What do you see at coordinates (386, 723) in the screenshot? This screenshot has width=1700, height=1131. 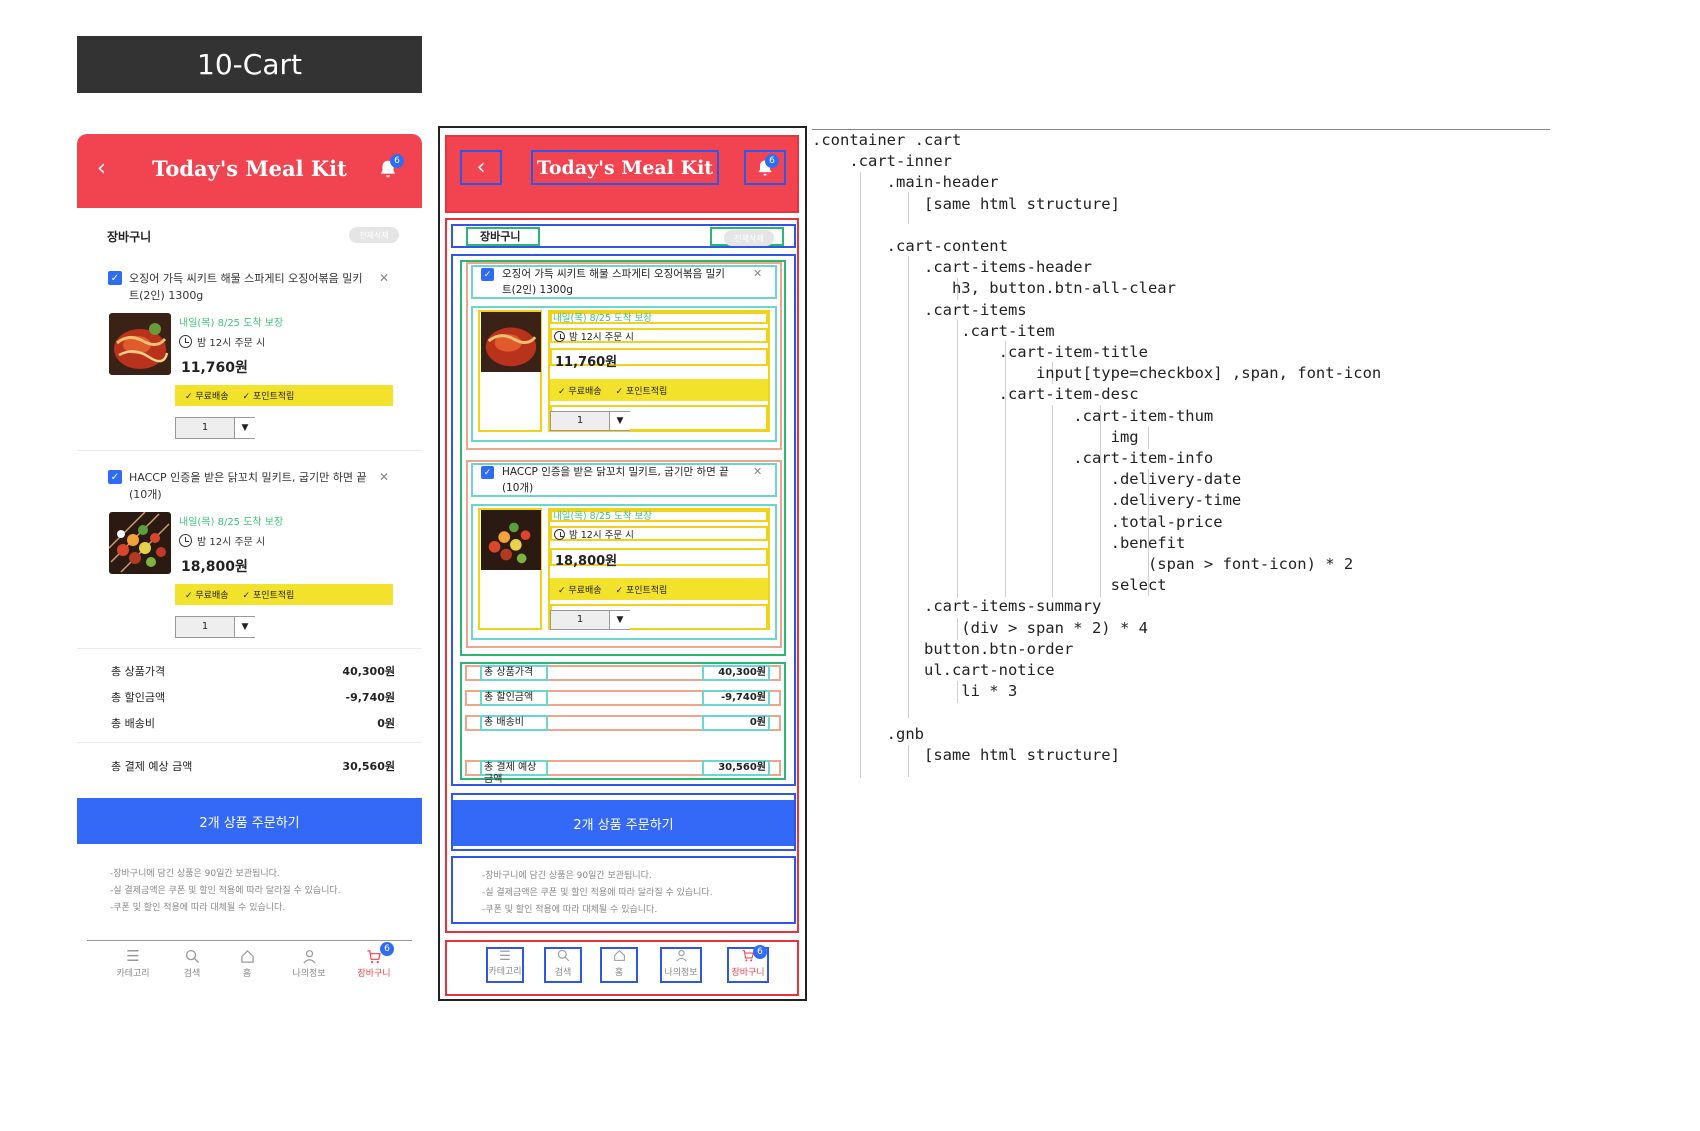 I see `summary-value: 0원` at bounding box center [386, 723].